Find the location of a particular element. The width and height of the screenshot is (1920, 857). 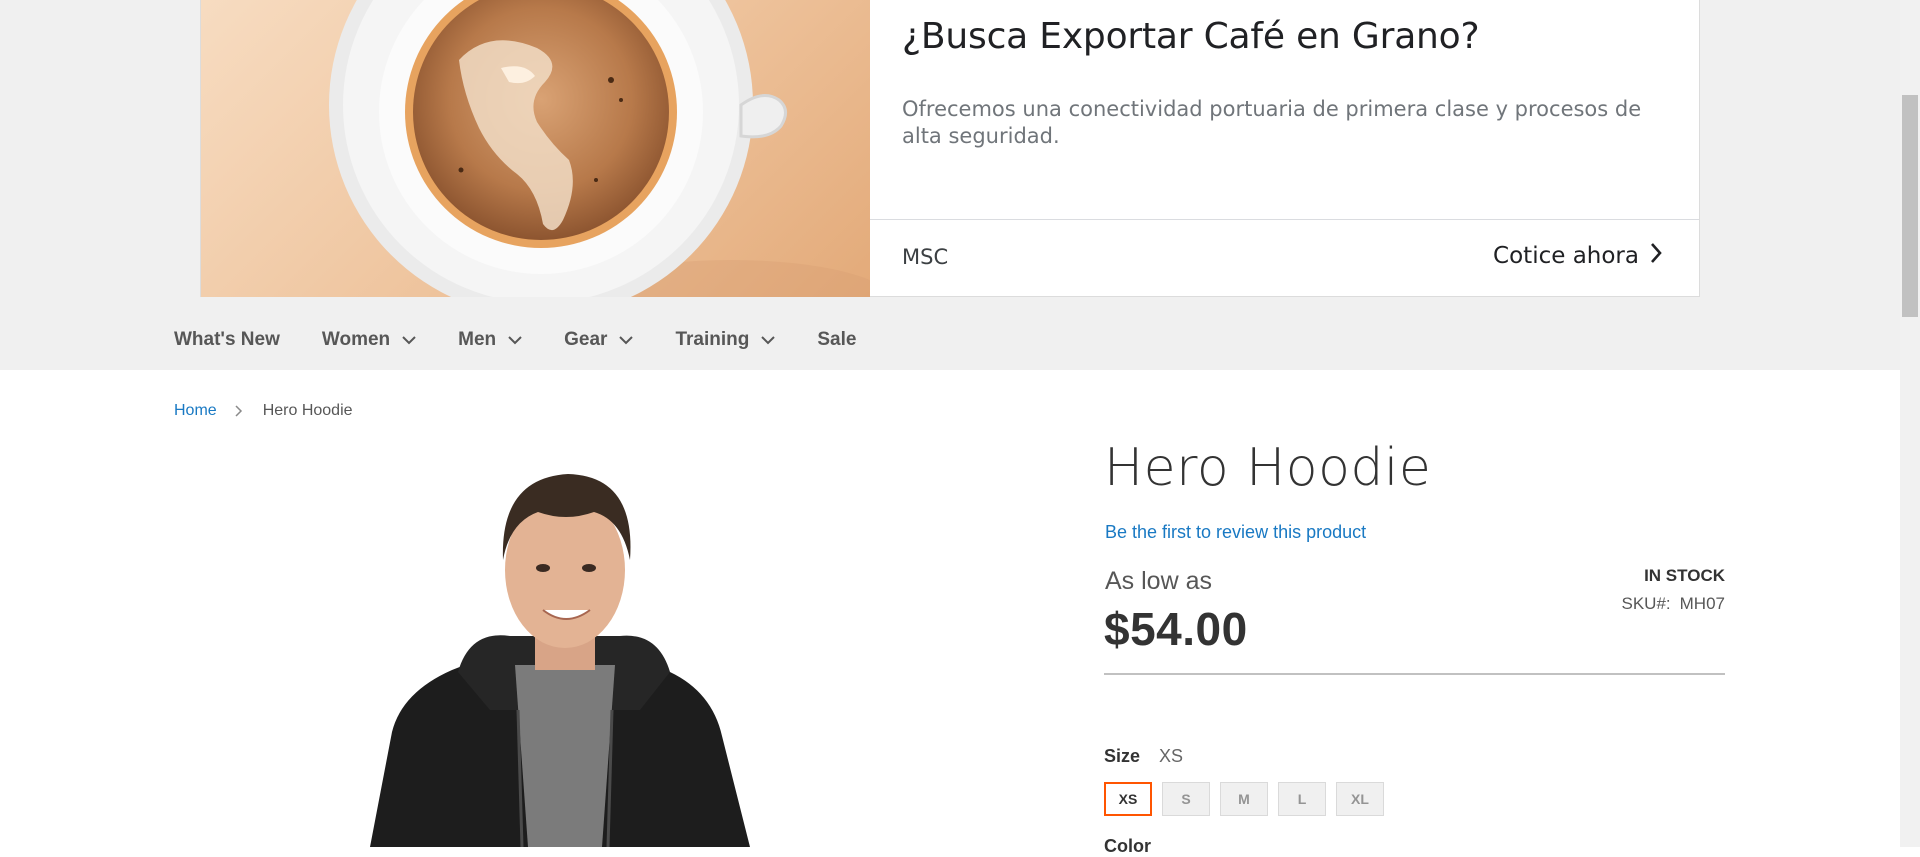

nav-item-label: What's New is located at coordinates (227, 339).